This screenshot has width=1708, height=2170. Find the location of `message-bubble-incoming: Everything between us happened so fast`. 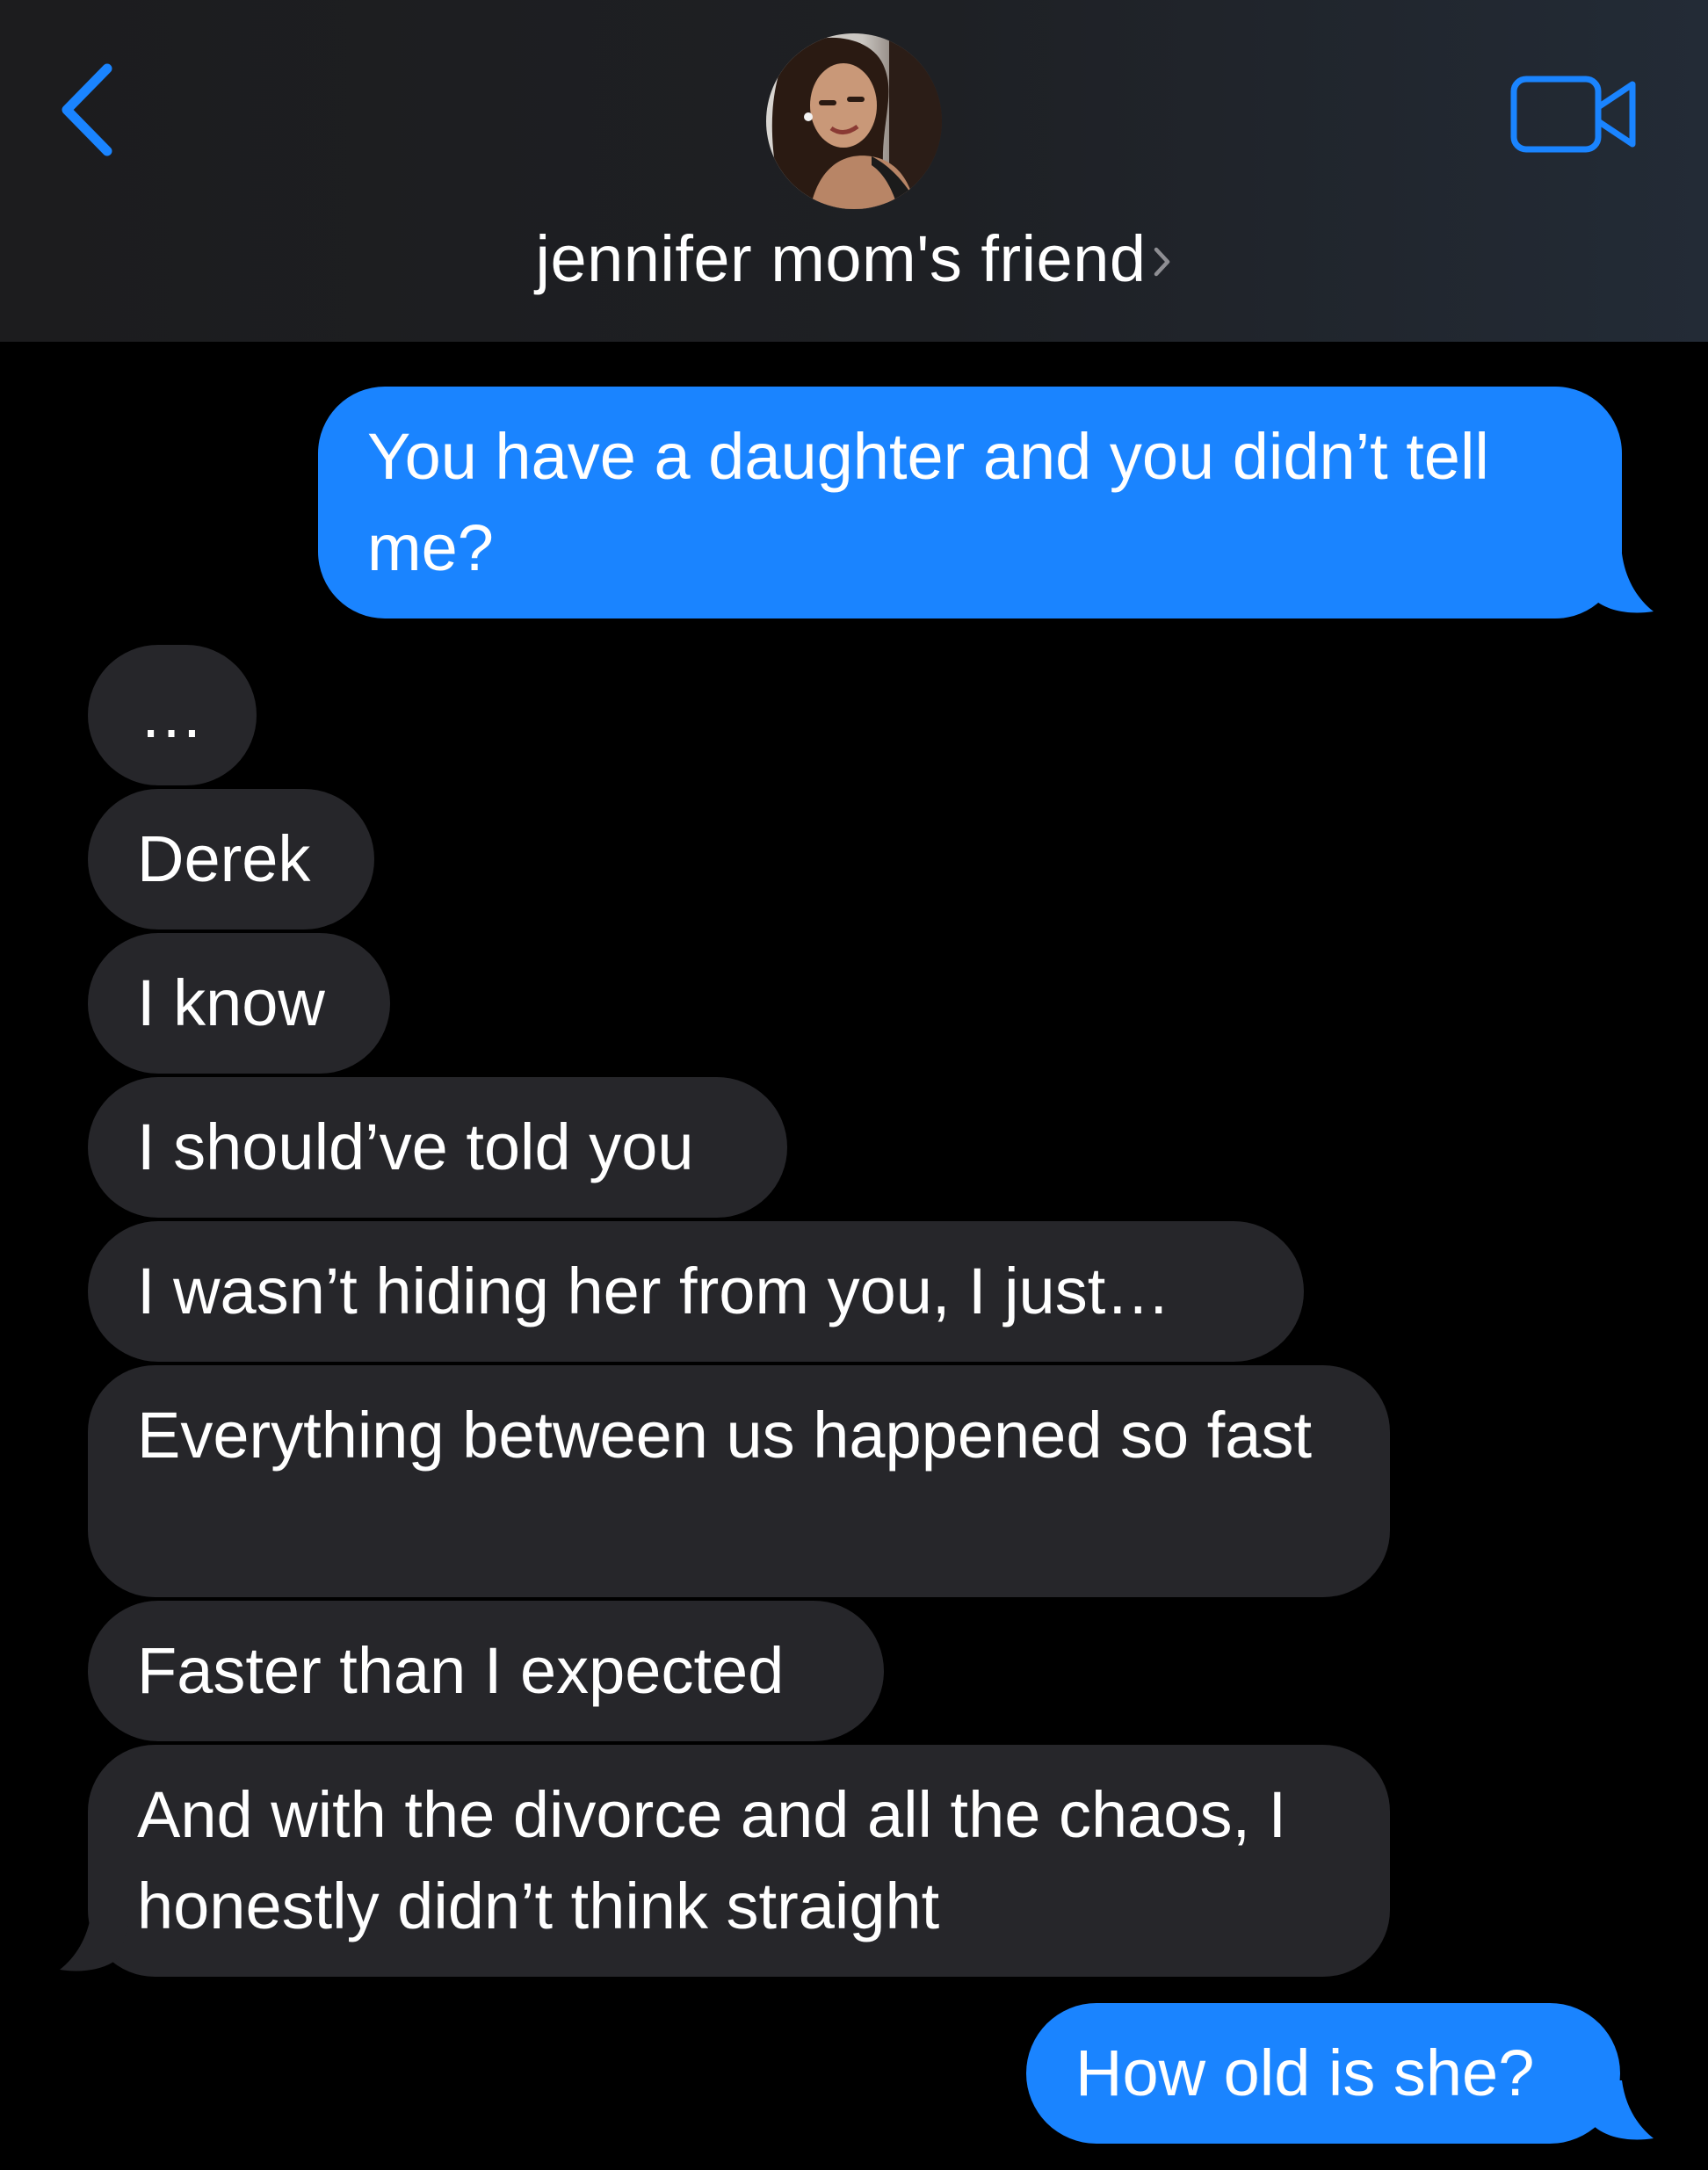

message-bubble-incoming: Everything between us happened so fast is located at coordinates (739, 1481).